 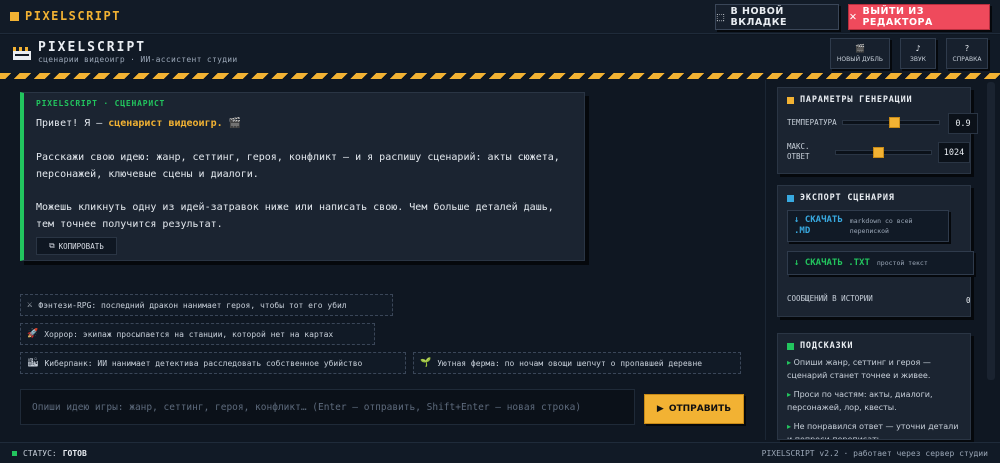 What do you see at coordinates (879, 152) in the screenshot?
I see `max-answer-slider-thumb` at bounding box center [879, 152].